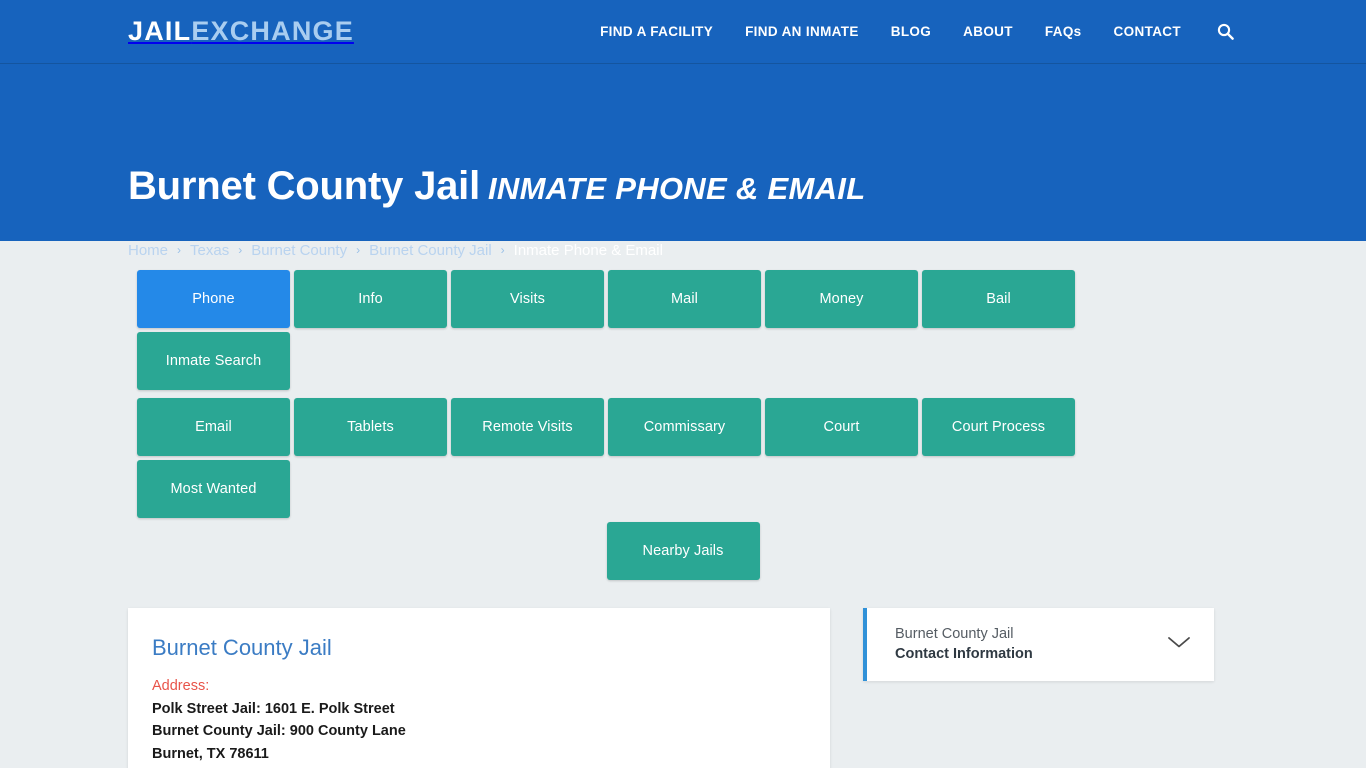  What do you see at coordinates (160, 31) in the screenshot?
I see `logo-text-primary: JAIL` at bounding box center [160, 31].